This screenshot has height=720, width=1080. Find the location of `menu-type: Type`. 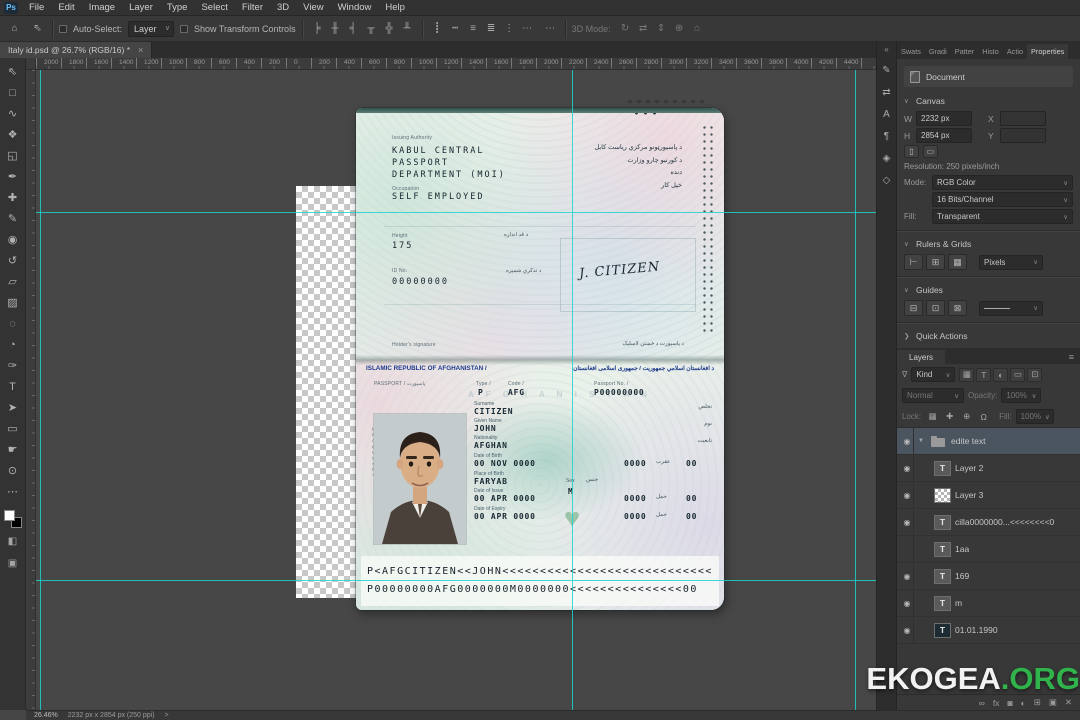

menu-type: Type is located at coordinates (177, 8).